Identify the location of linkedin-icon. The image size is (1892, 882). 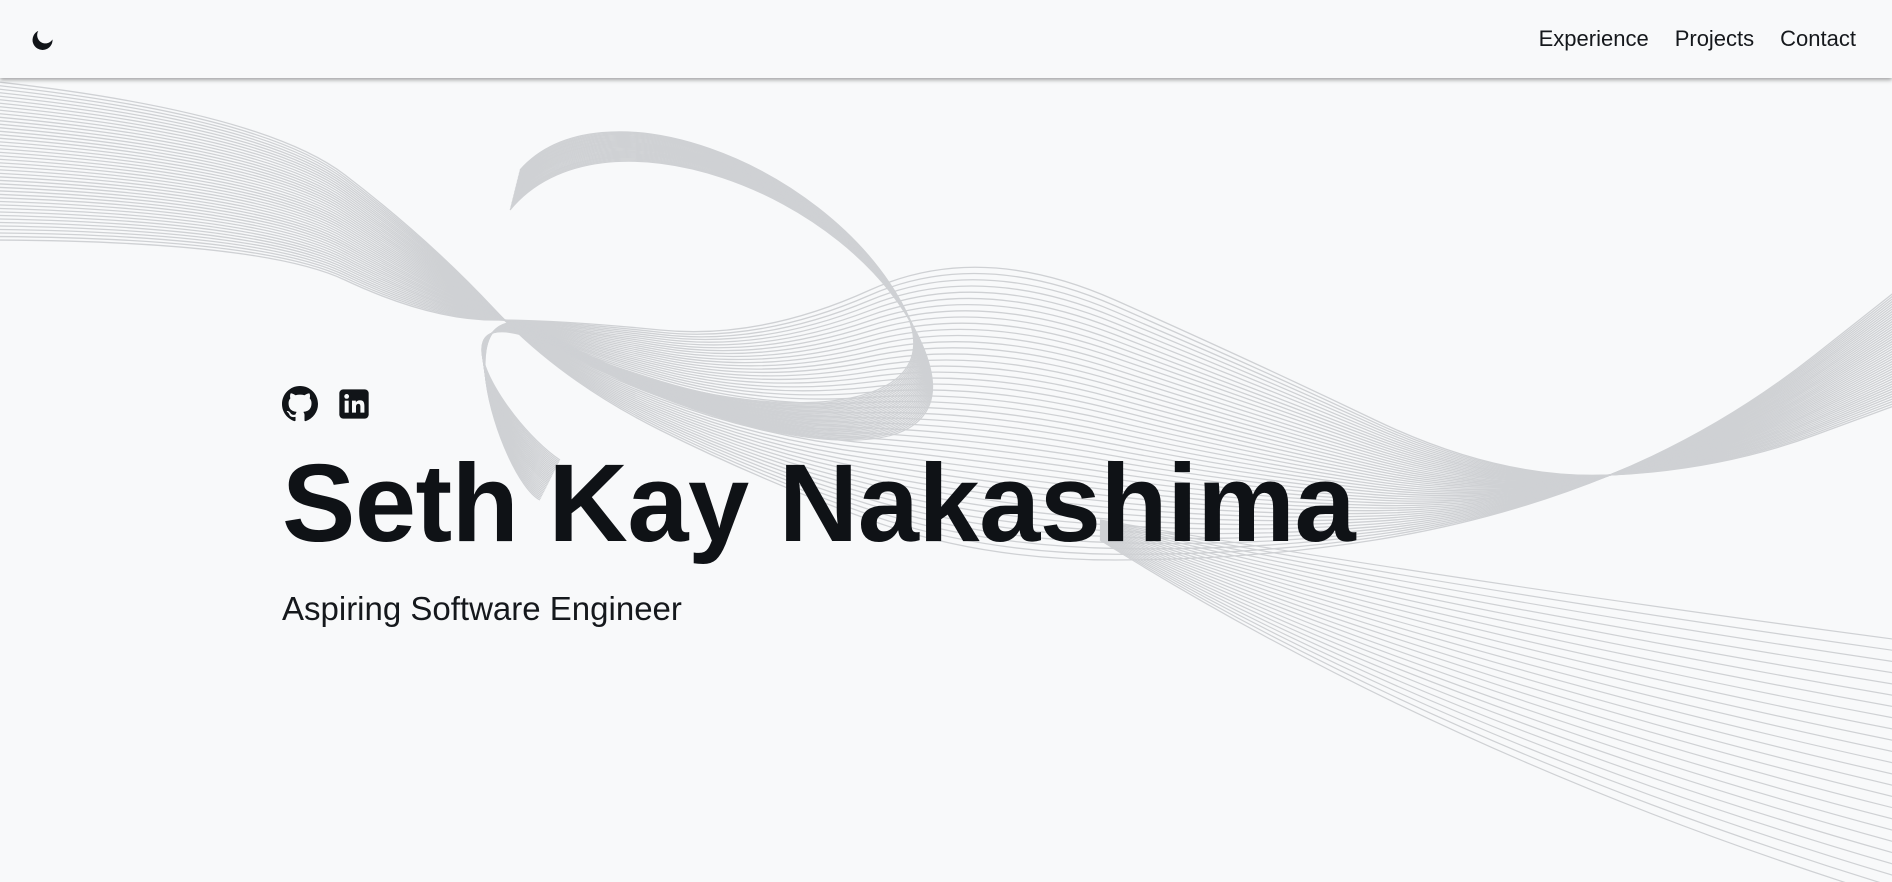
(354, 404).